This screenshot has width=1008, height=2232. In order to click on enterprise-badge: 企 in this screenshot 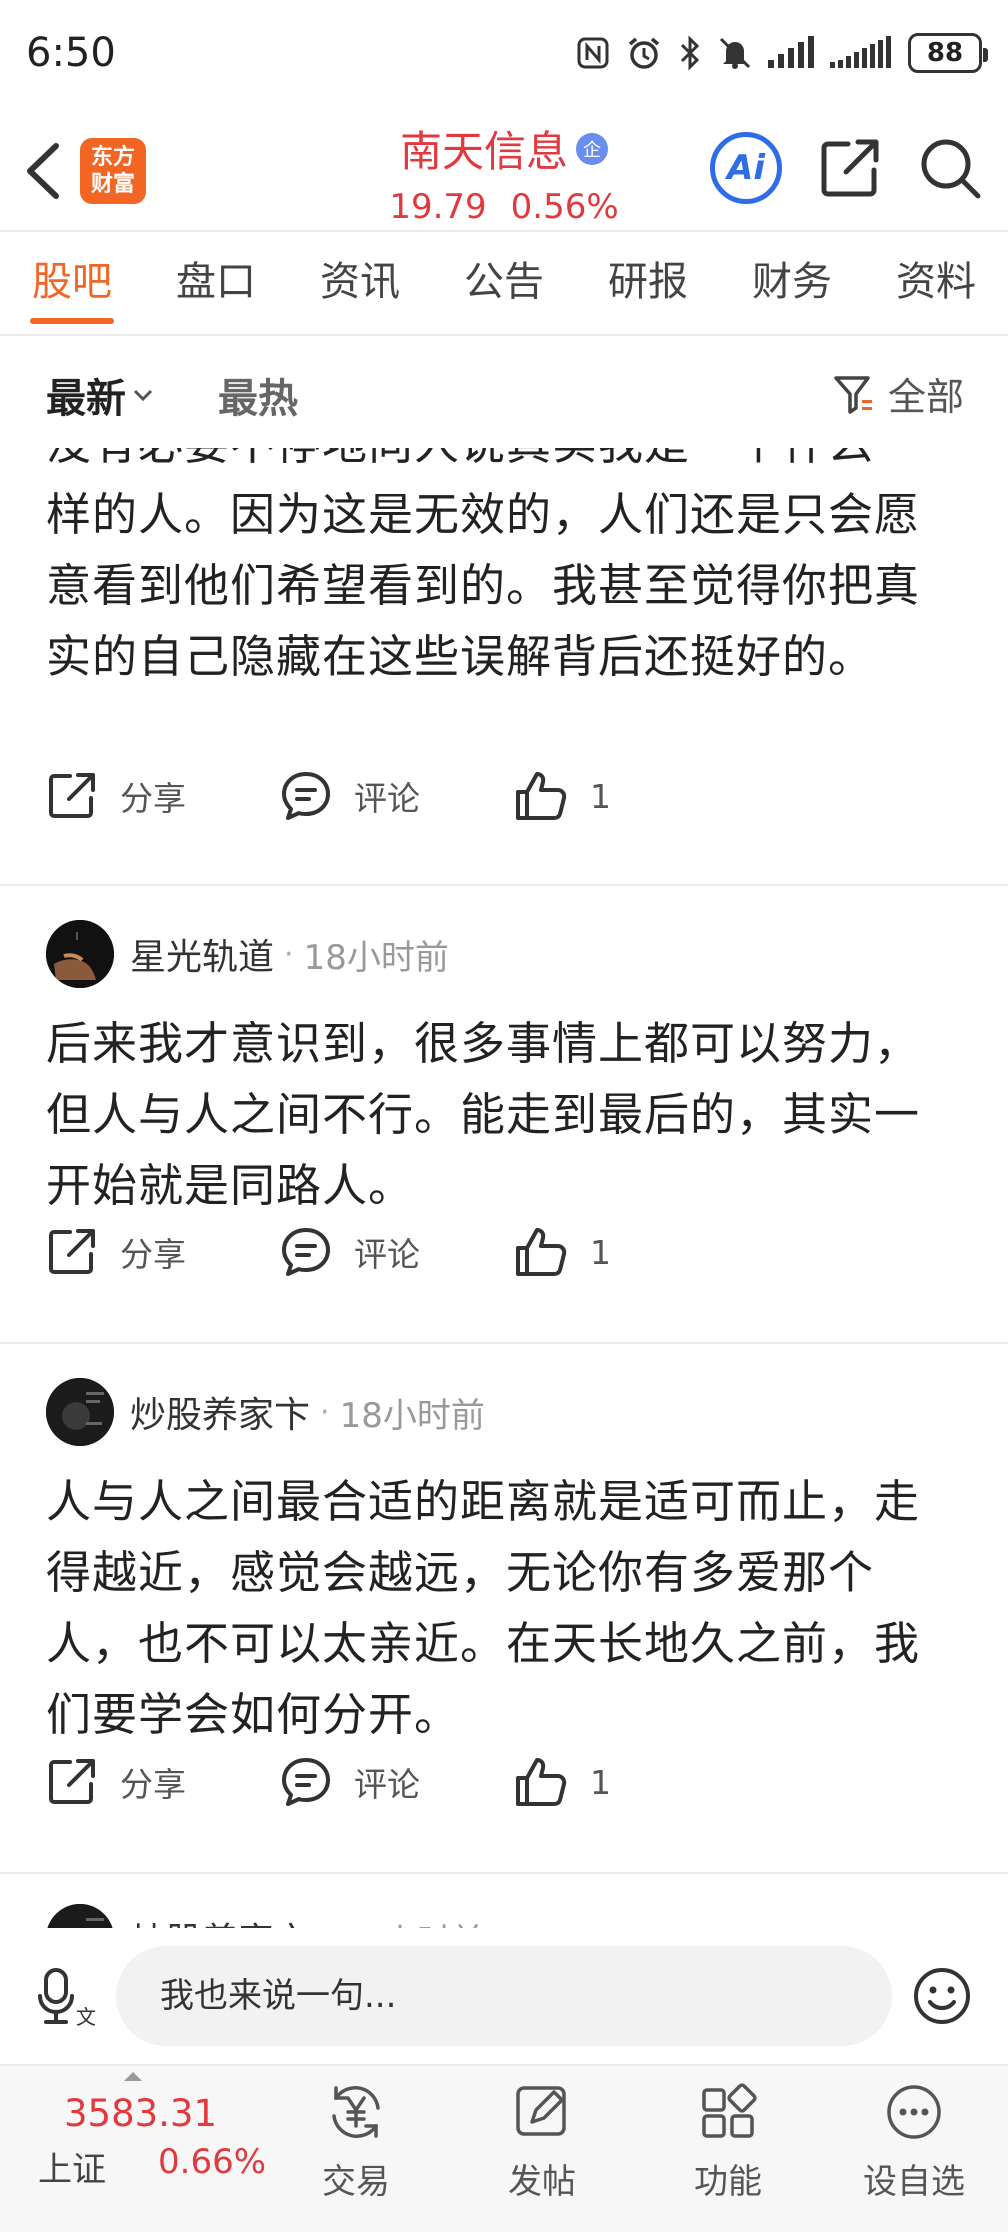, I will do `click(592, 148)`.